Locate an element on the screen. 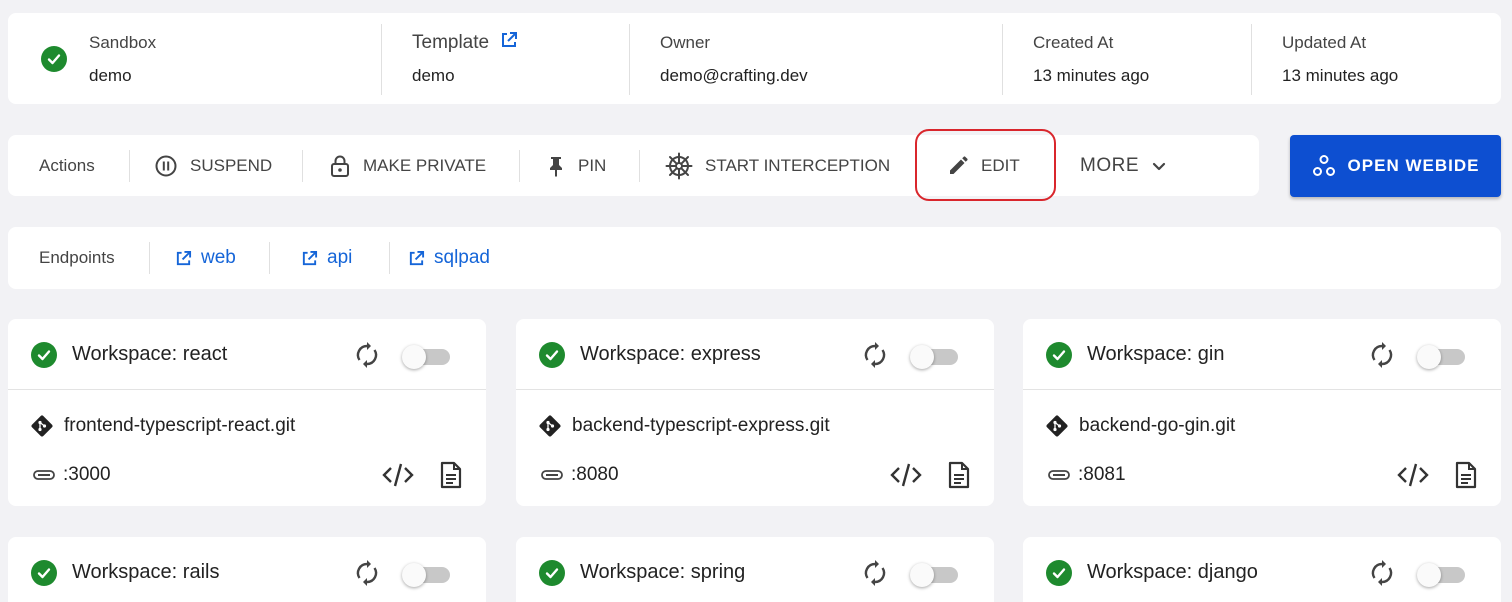 Image resolution: width=1512 pixels, height=602 pixels. pin-icon is located at coordinates (556, 166).